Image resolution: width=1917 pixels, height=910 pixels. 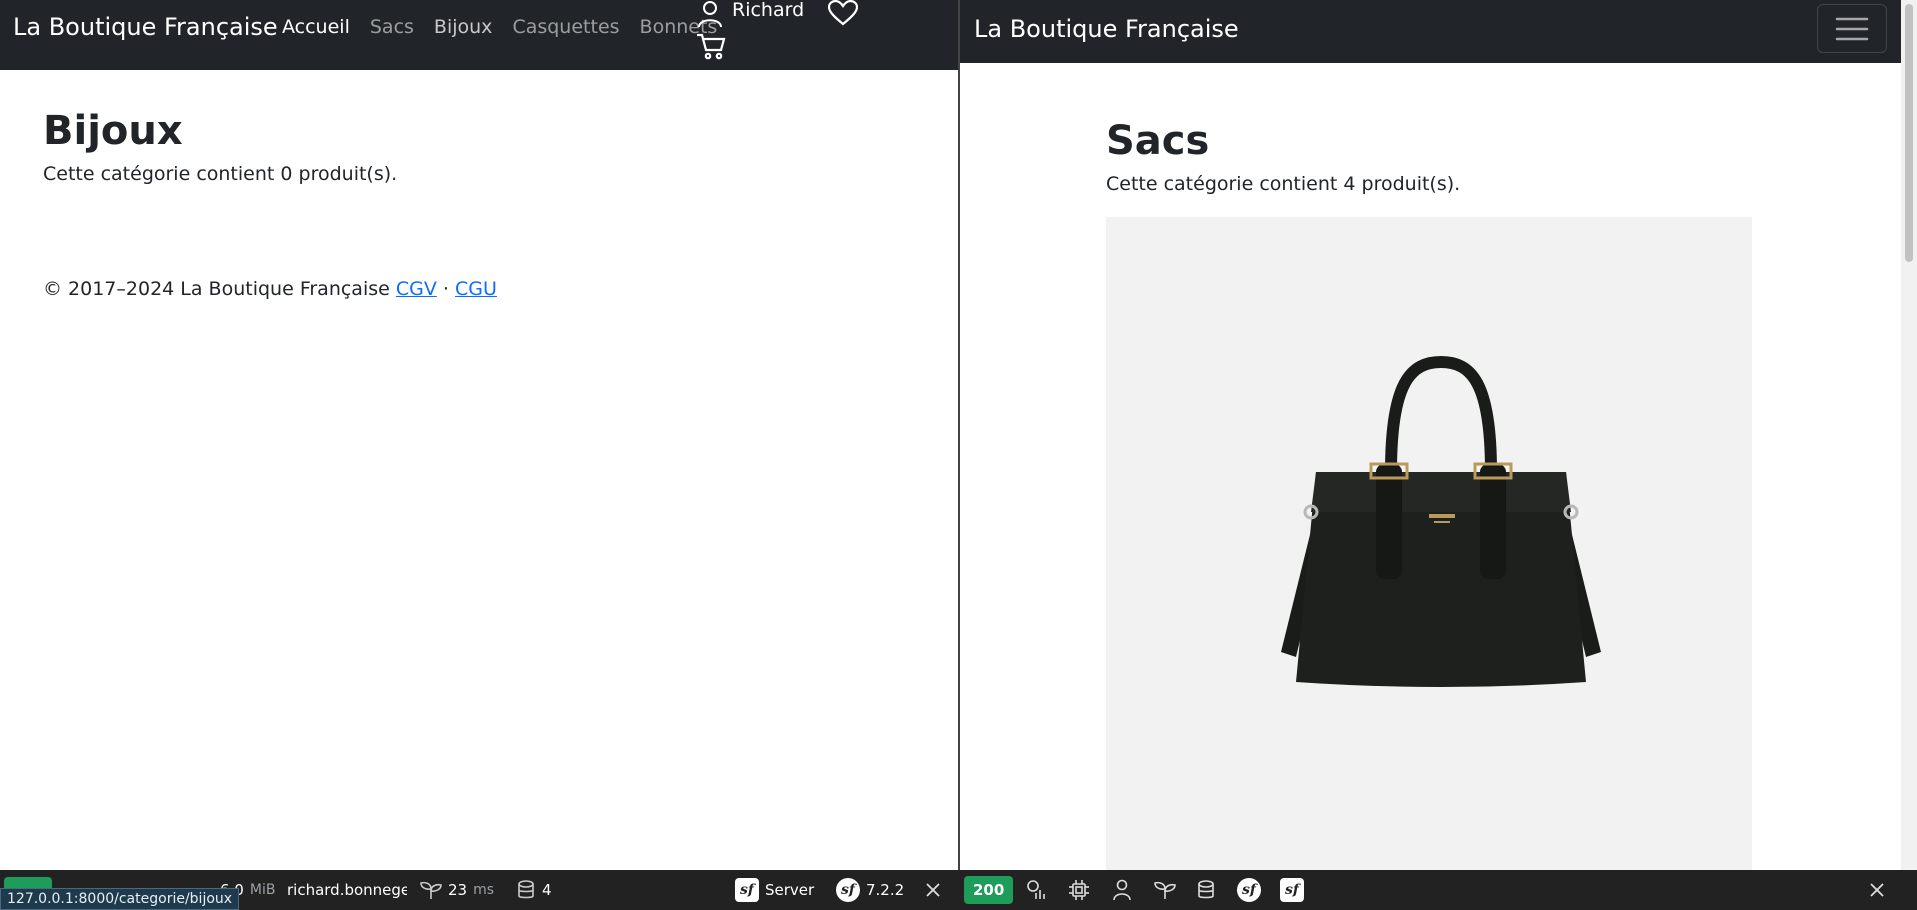 I want to click on copyright-text: © 2017–2024 La Boutique Française, so click(x=216, y=289).